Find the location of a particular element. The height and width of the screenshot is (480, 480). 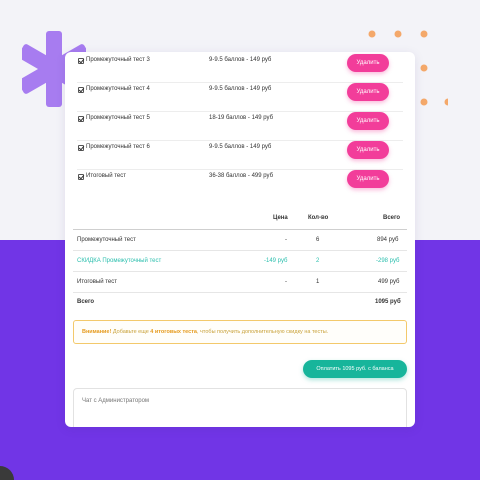

test-score-price: 36-38 баллов - 499 руб is located at coordinates (241, 176).